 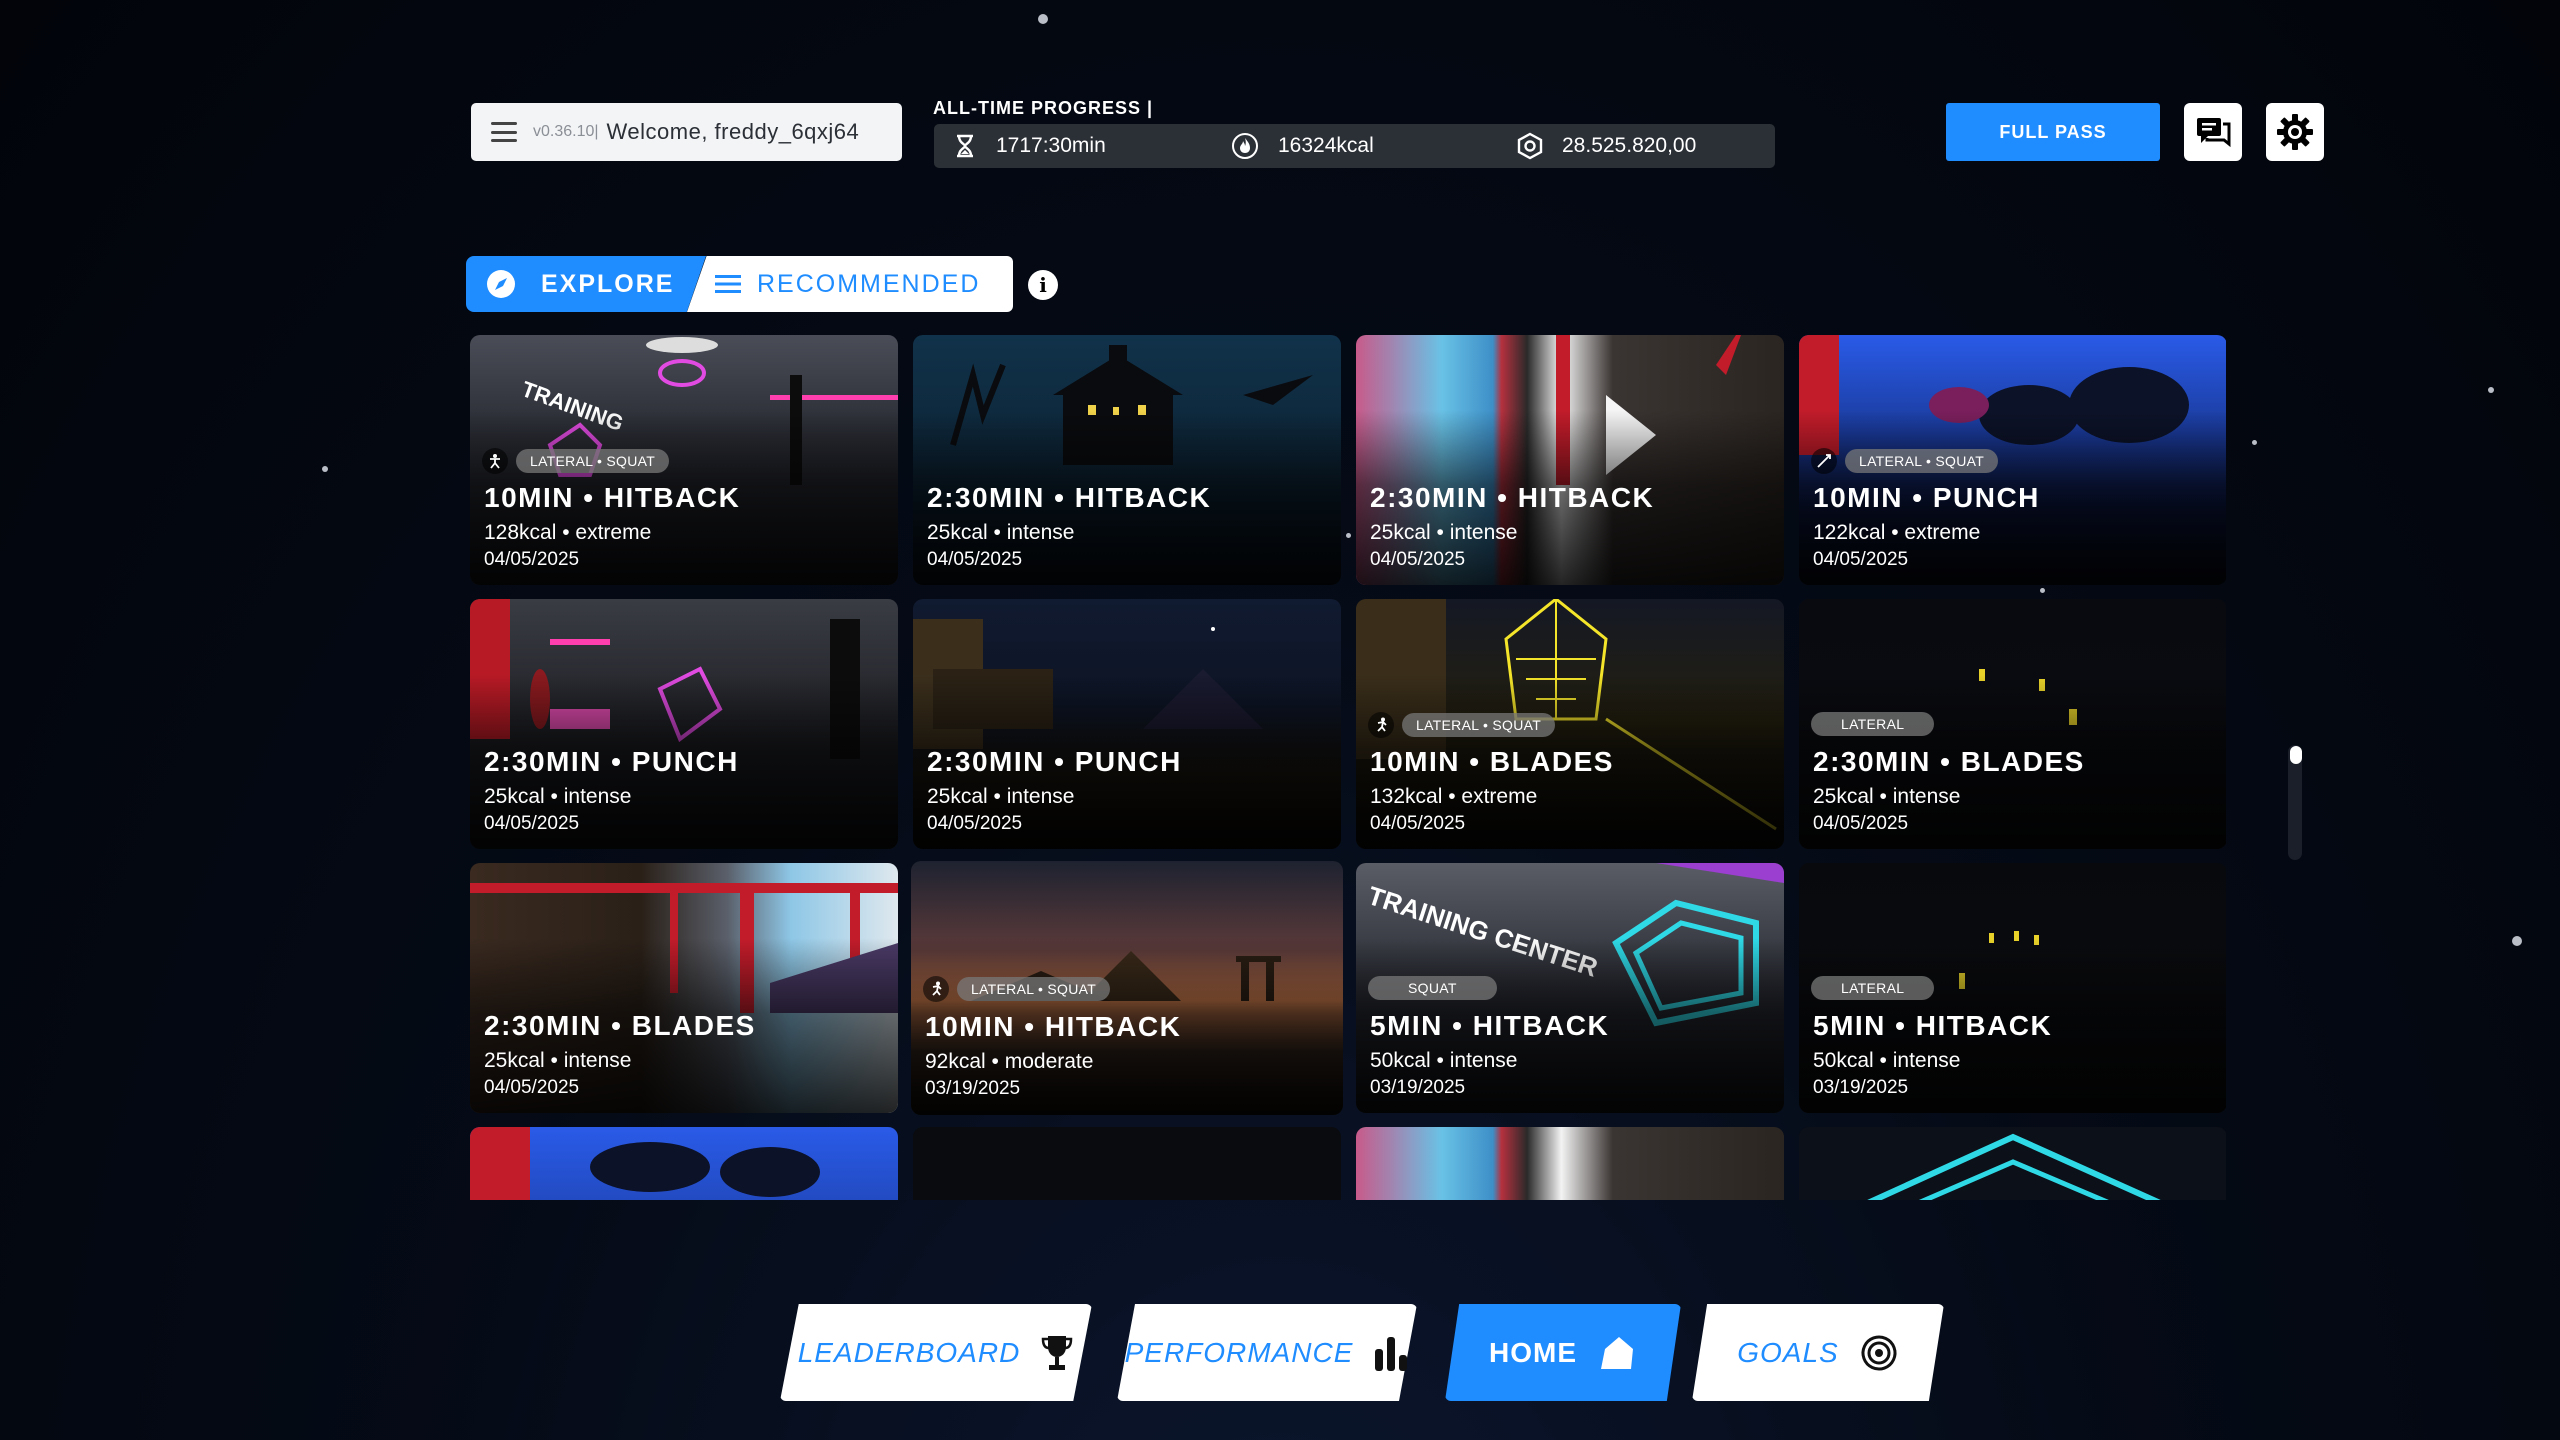 I want to click on card-tag: SQUAT, so click(x=1432, y=988).